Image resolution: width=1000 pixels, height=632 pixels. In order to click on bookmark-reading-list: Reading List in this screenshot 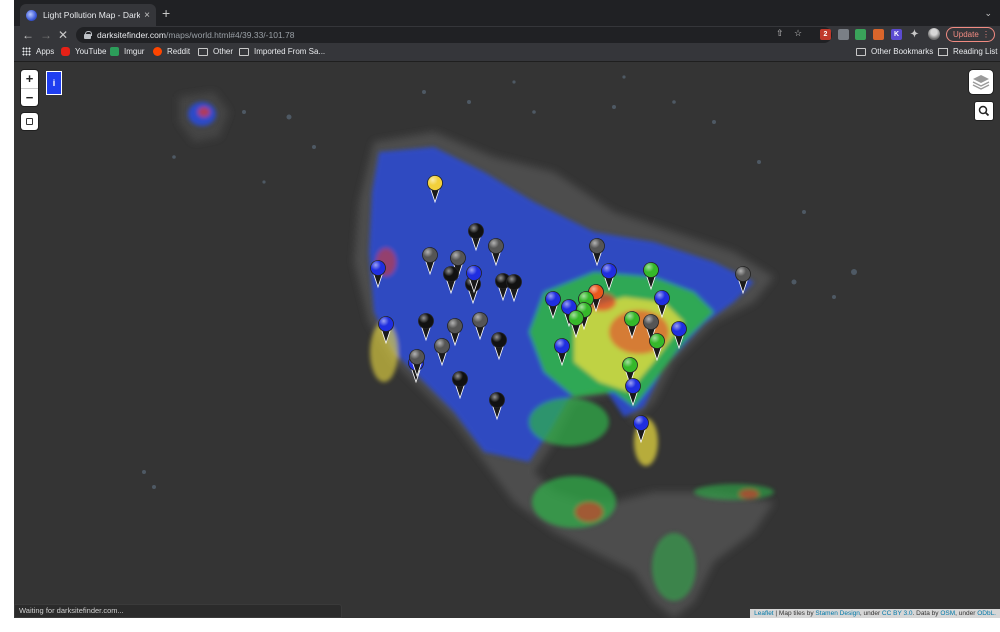, I will do `click(967, 51)`.